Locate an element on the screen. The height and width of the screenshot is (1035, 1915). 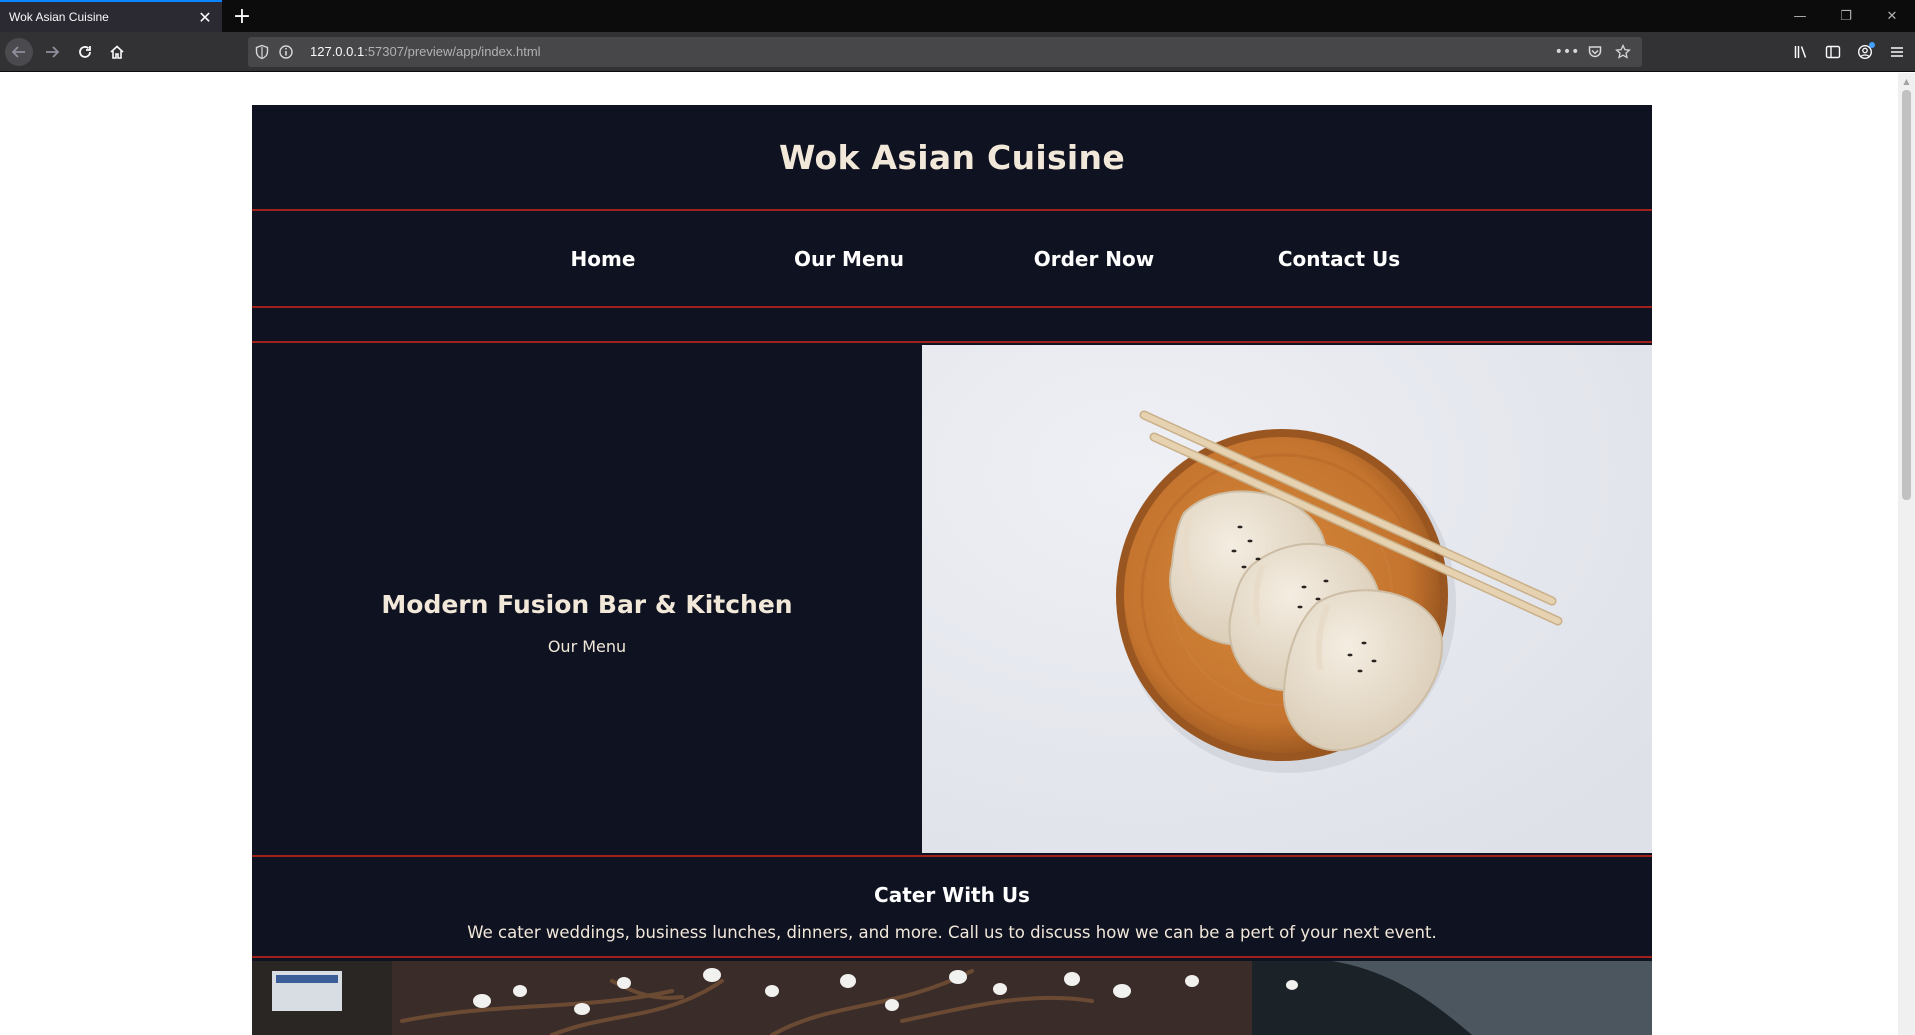
more-actions-icon: ••• is located at coordinates (1567, 52).